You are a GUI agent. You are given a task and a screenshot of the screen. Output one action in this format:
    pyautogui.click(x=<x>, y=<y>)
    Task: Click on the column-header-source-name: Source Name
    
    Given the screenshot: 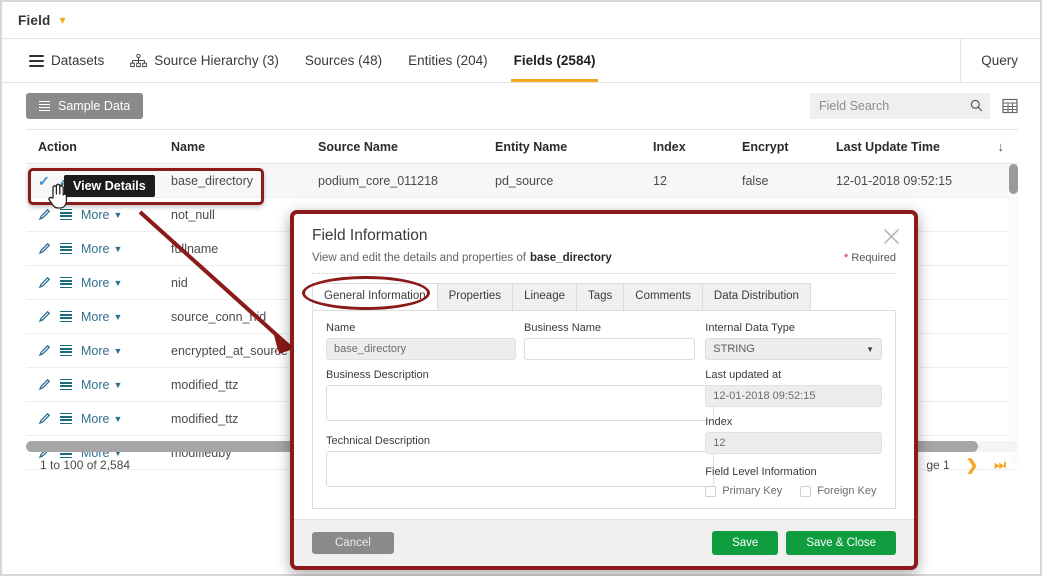 What is the action you would take?
    pyautogui.click(x=358, y=146)
    